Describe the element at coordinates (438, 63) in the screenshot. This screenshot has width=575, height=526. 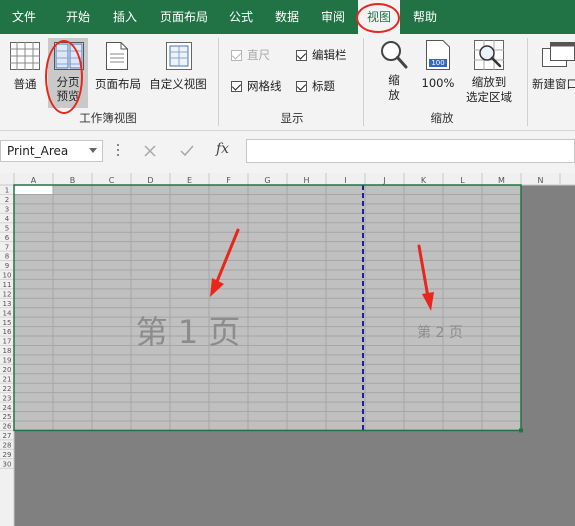
I see `zoom-100-icon-text: 100` at that location.